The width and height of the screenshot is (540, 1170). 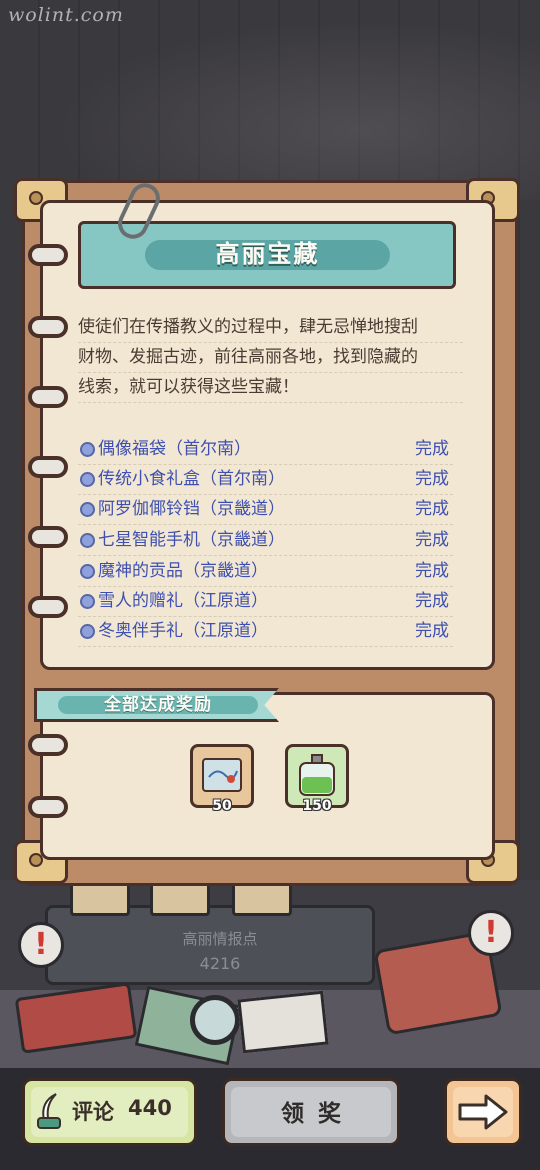 What do you see at coordinates (183, 571) in the screenshot?
I see `quest-name: 魔神的贡品（京畿道）` at bounding box center [183, 571].